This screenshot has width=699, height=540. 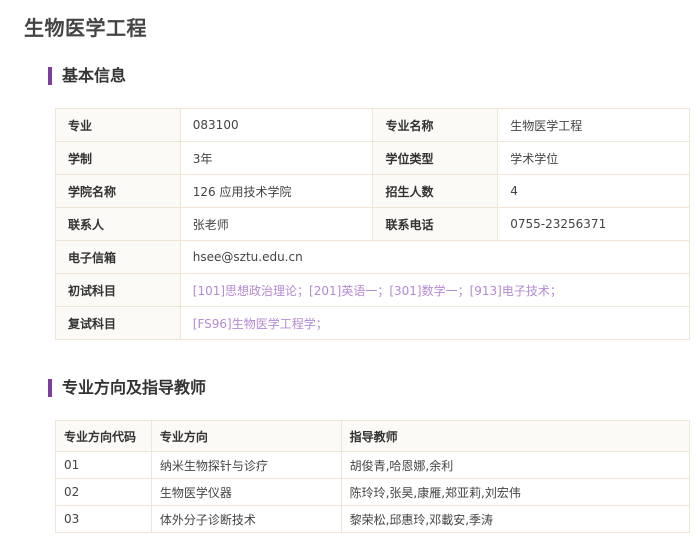 I want to click on direction-advisors: 黎荣松,邱惠玲,邓載安,季涛, so click(x=515, y=519).